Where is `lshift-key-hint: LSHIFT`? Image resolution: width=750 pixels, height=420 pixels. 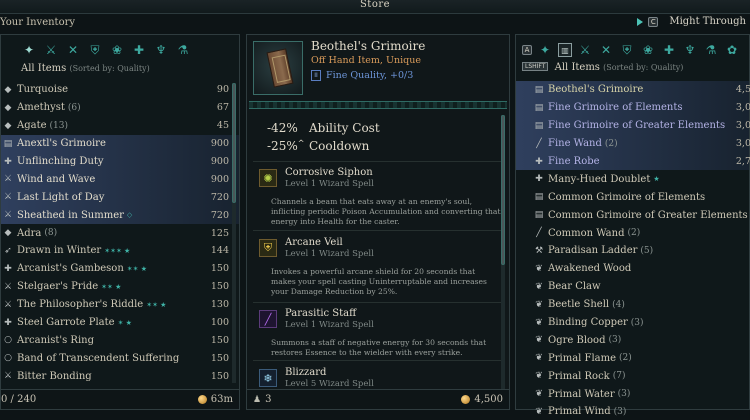 lshift-key-hint: LSHIFT is located at coordinates (535, 66).